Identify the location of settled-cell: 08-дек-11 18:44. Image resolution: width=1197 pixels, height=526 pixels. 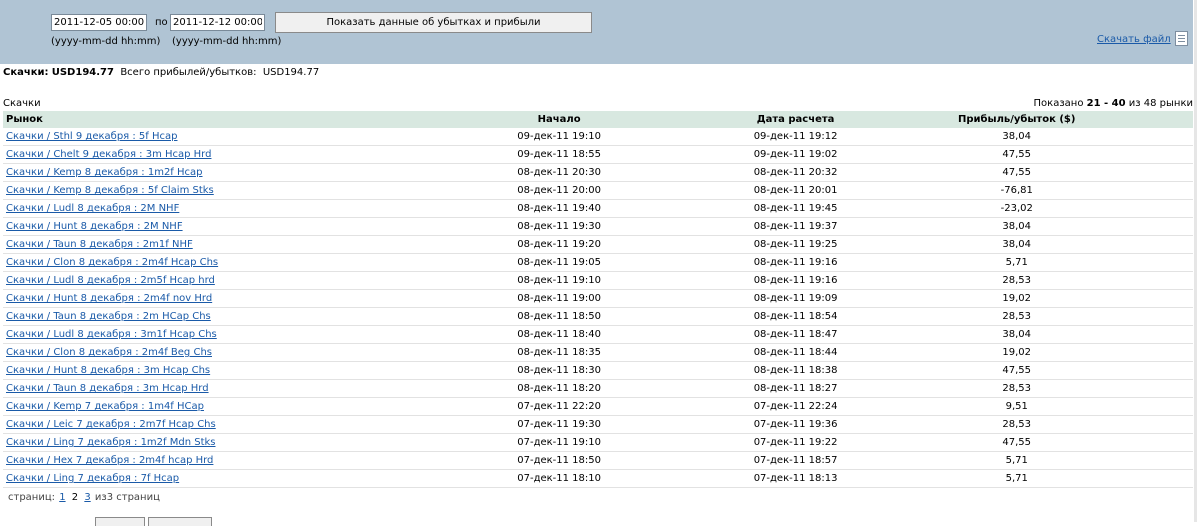
(795, 352).